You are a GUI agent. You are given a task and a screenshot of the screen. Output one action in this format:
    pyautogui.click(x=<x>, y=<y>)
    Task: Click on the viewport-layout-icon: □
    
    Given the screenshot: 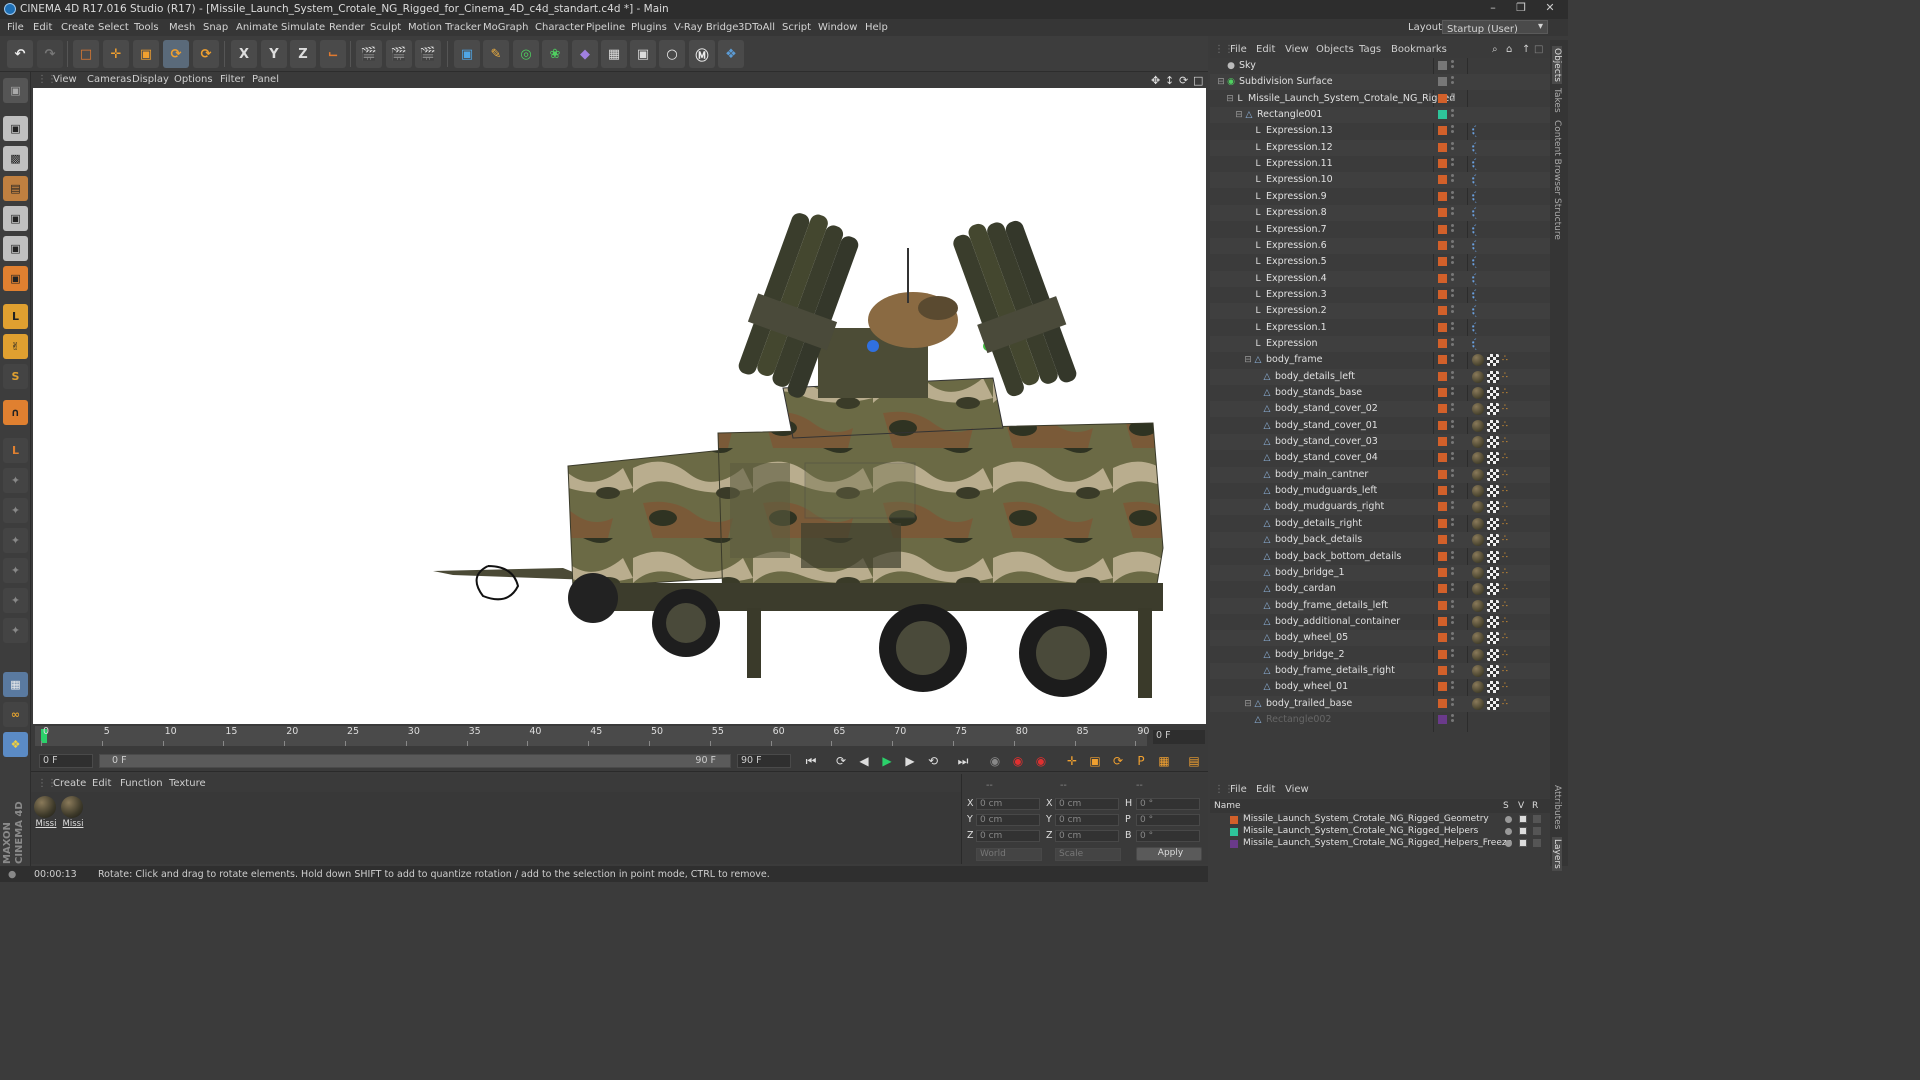 What is the action you would take?
    pyautogui.click(x=1198, y=80)
    